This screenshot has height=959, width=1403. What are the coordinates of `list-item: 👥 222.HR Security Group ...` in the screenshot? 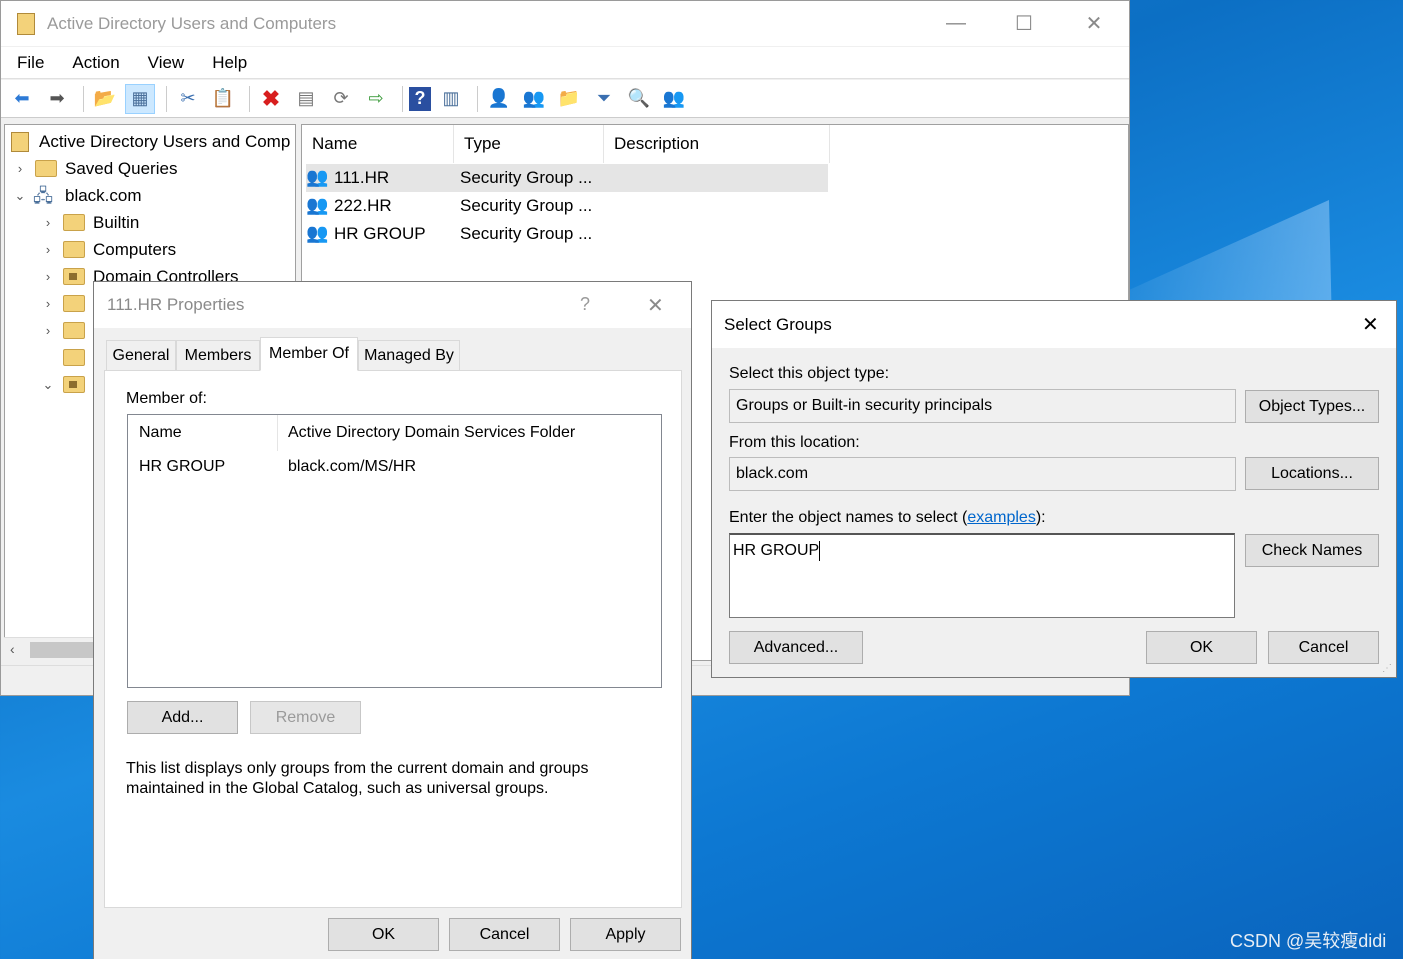 It's located at (449, 206).